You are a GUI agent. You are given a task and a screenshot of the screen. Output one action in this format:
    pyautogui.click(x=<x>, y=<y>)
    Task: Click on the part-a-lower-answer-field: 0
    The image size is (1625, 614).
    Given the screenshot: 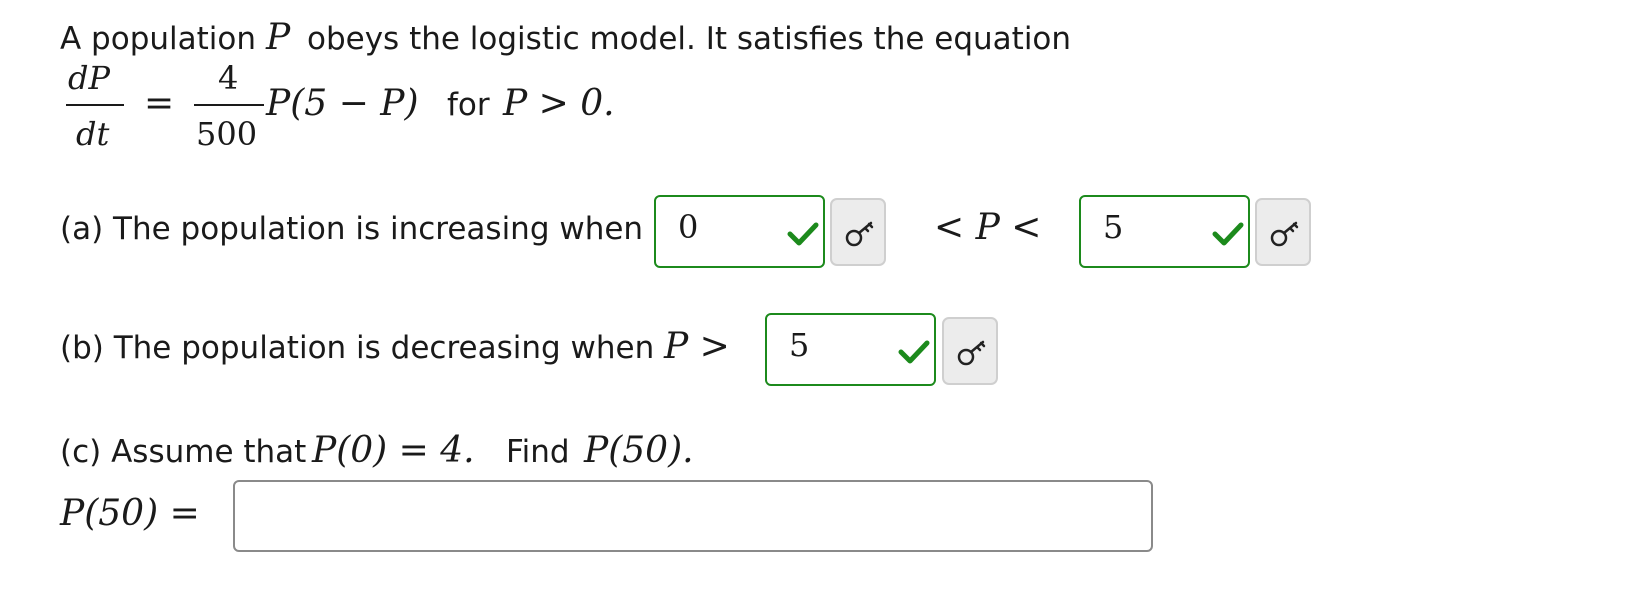 What is the action you would take?
    pyautogui.click(x=739, y=231)
    